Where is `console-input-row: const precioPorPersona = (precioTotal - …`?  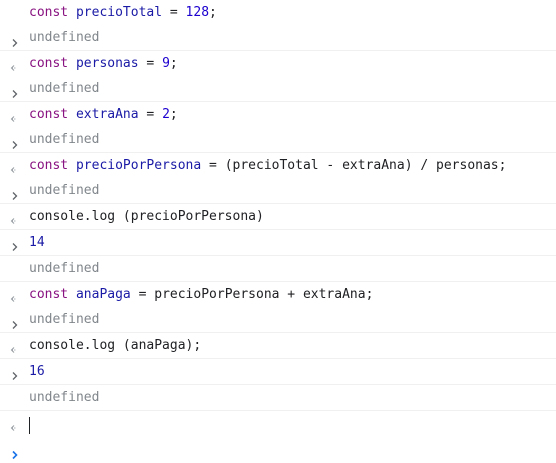 console-input-row: const precioPorPersona = (precioTotal - … is located at coordinates (278, 176).